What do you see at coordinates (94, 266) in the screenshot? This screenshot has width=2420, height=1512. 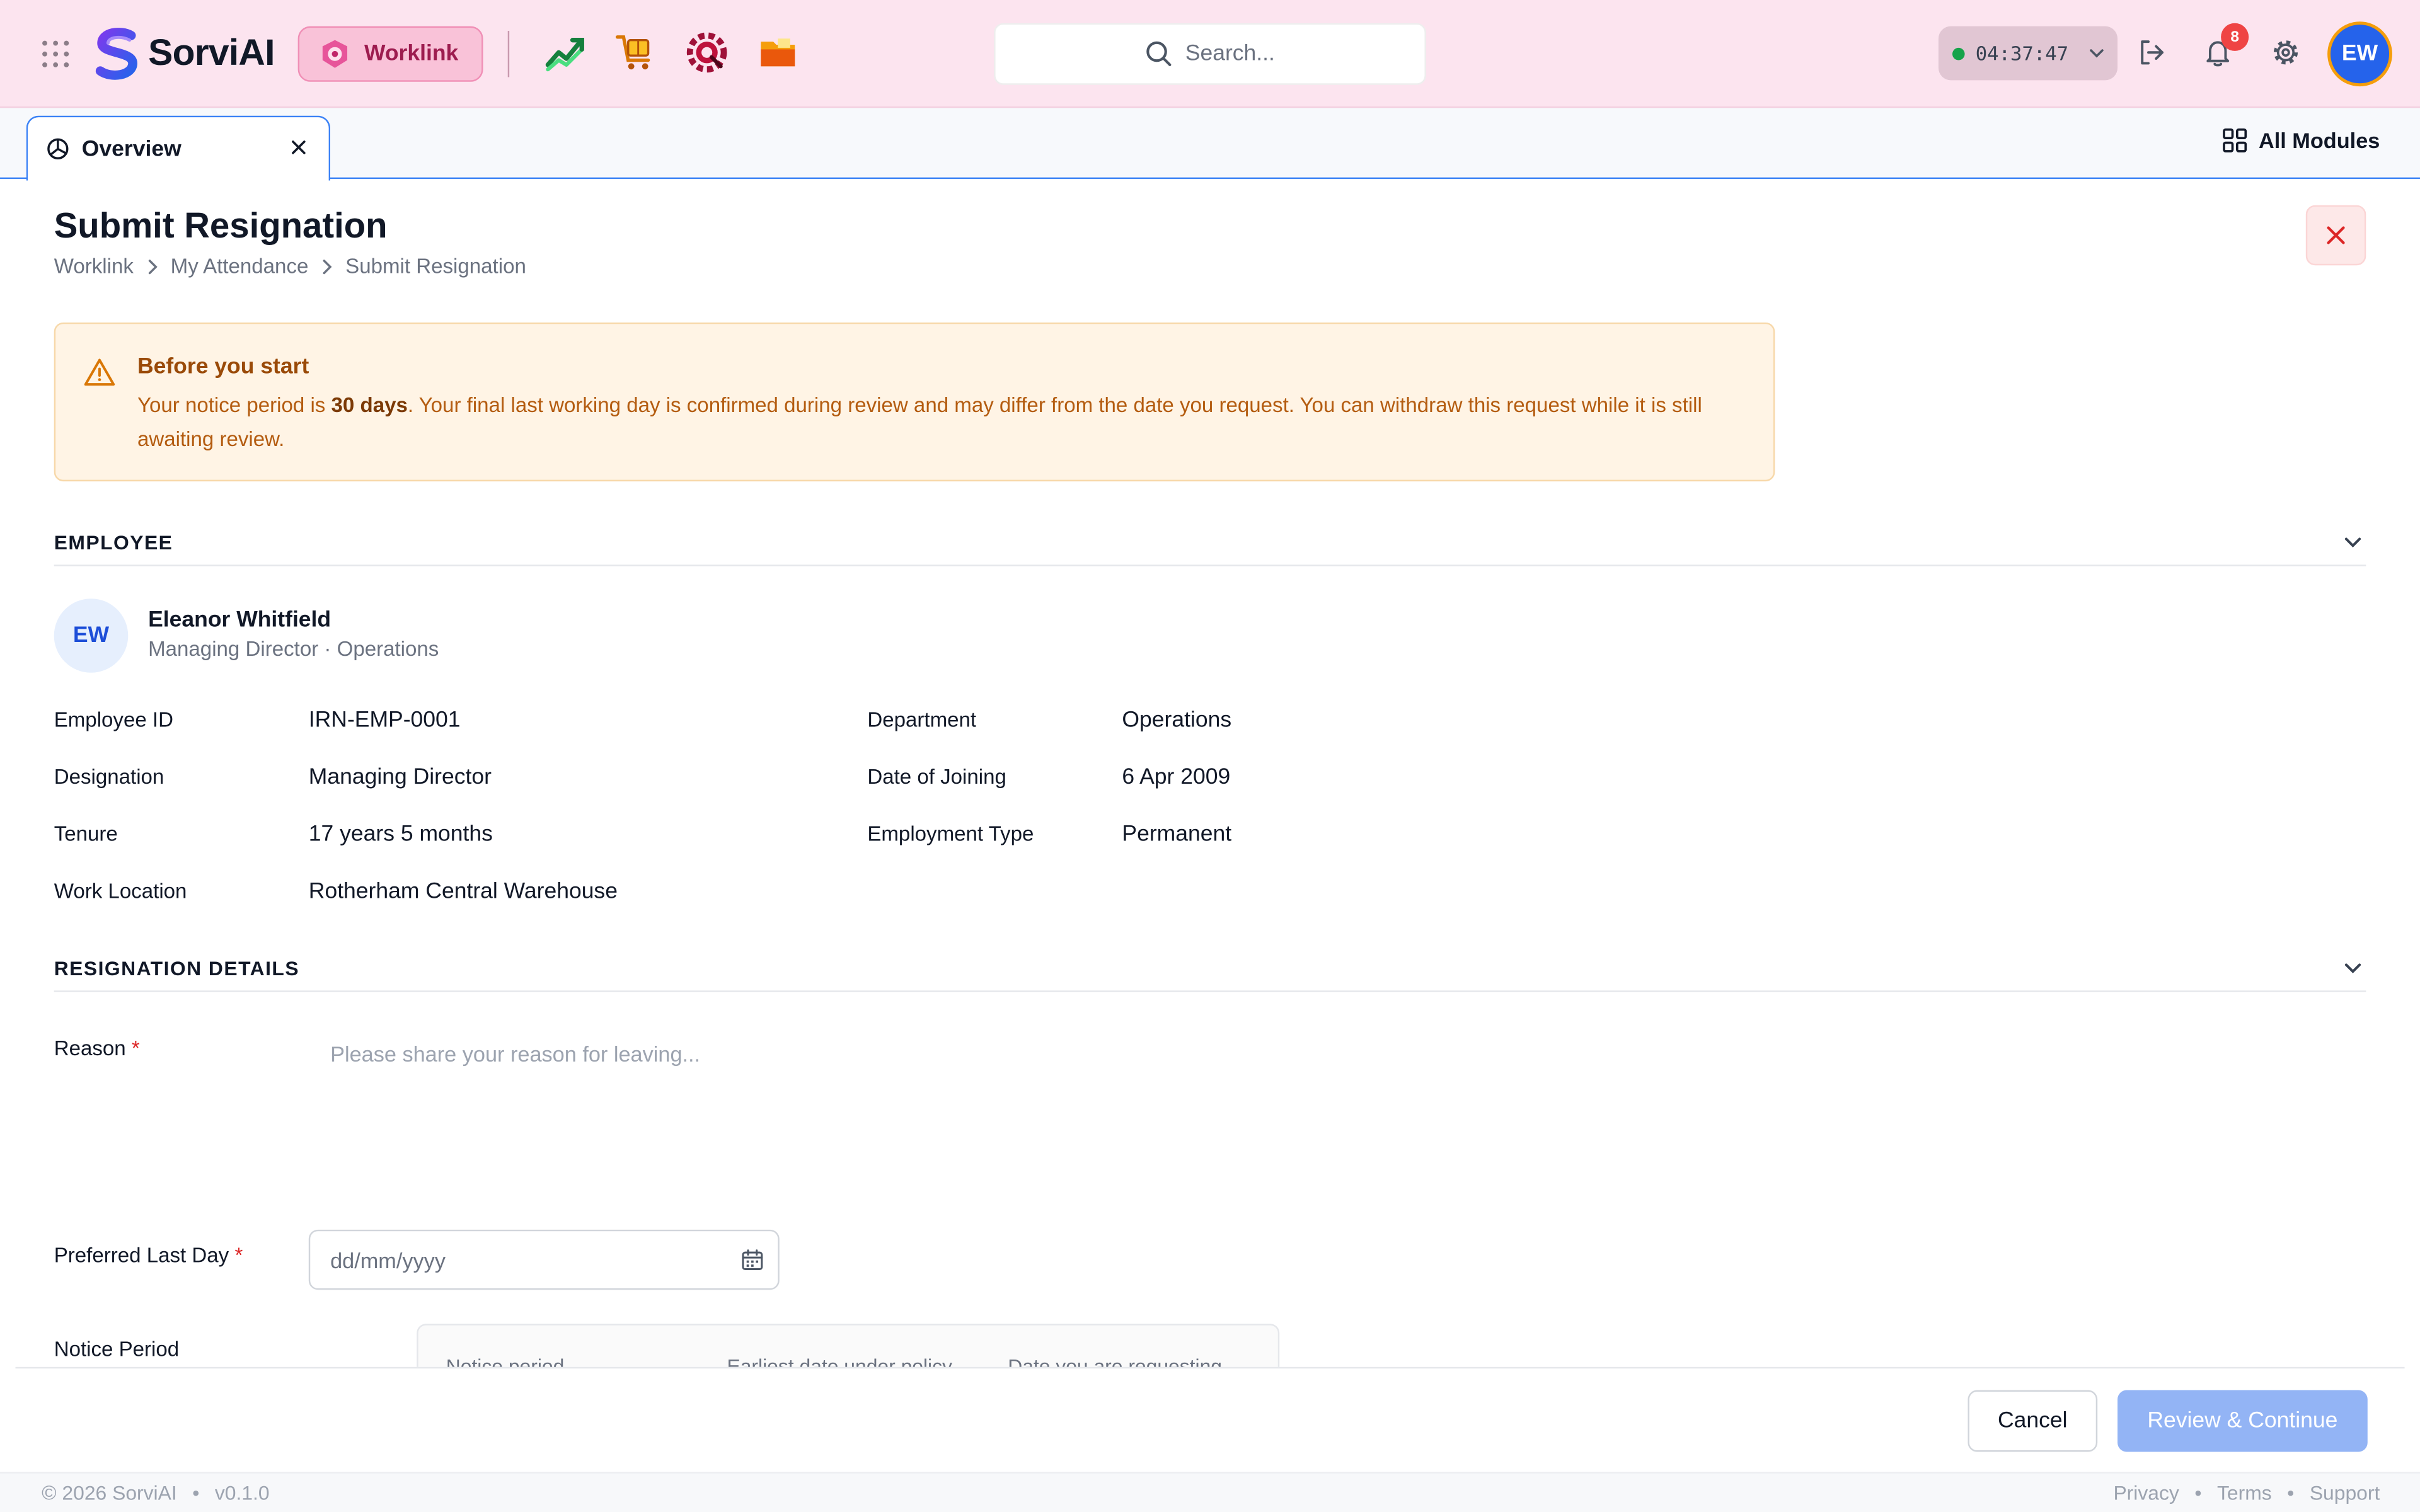 I see `breadcrumb-item-worklink: Worklink` at bounding box center [94, 266].